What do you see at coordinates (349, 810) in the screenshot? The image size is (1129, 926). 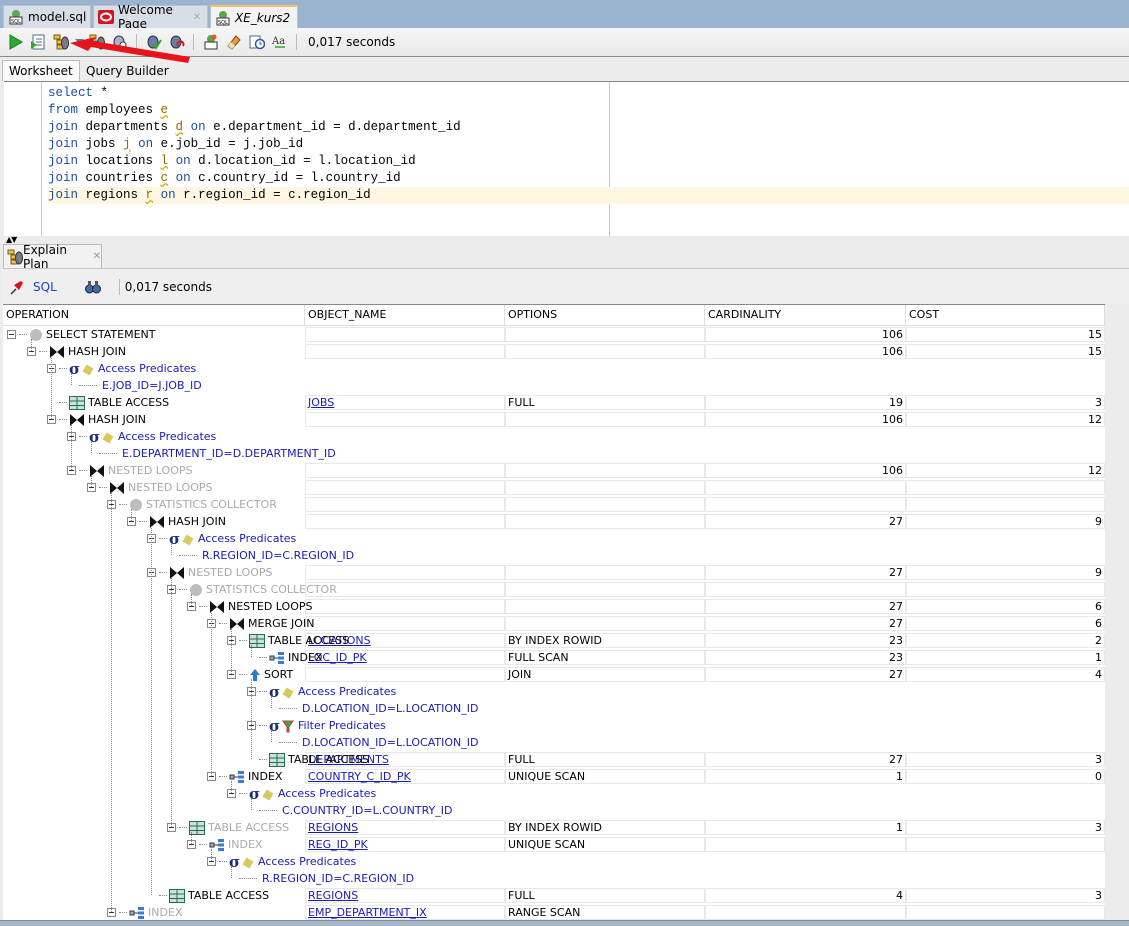 I see `tree-node: C.COUNTRY_ID=L.COUNTRY_ID` at bounding box center [349, 810].